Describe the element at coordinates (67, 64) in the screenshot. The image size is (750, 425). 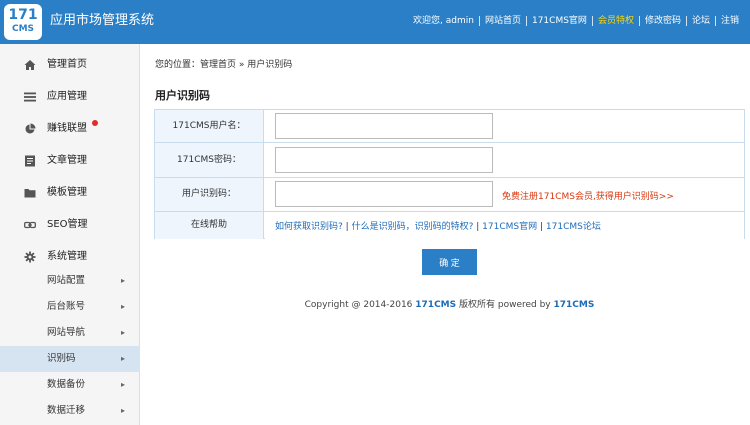
I see `sidebar-item-label: 管理首页` at that location.